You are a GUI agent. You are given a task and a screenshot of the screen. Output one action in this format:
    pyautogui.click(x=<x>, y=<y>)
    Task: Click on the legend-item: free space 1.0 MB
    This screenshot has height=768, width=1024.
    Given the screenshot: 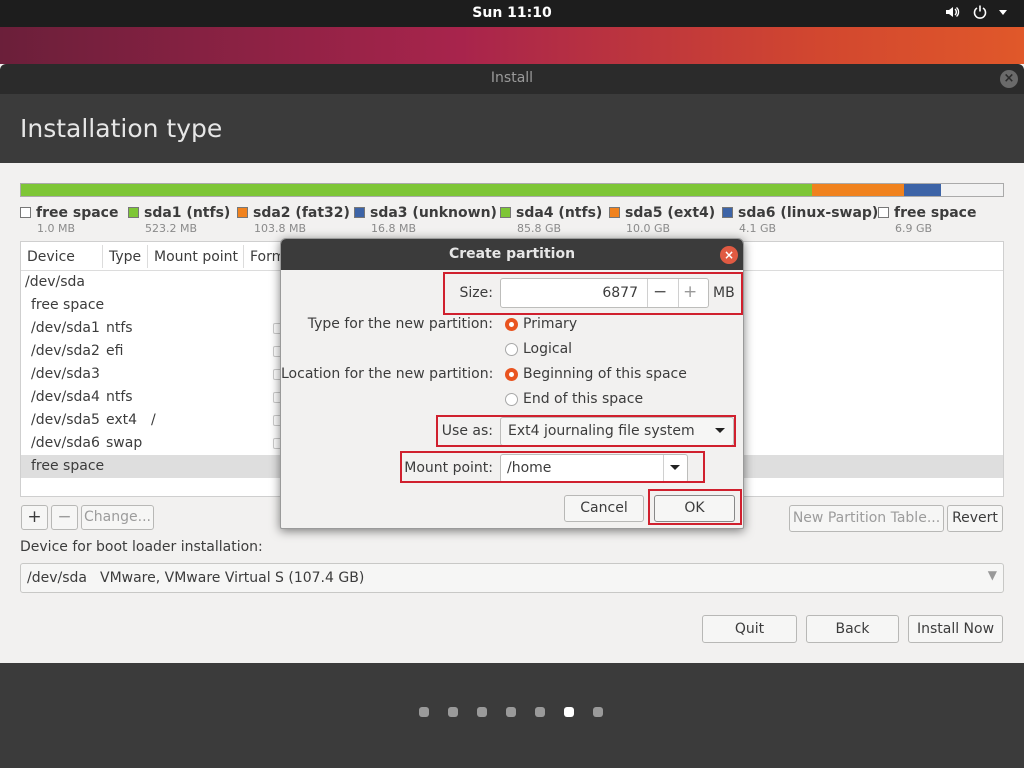 What is the action you would take?
    pyautogui.click(x=69, y=220)
    